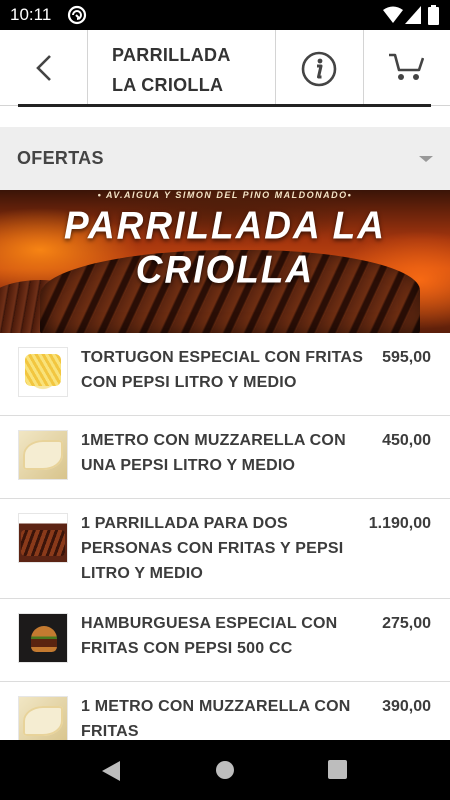 This screenshot has height=800, width=450. Describe the element at coordinates (60, 158) in the screenshot. I see `category-label: OFERTAS` at that location.